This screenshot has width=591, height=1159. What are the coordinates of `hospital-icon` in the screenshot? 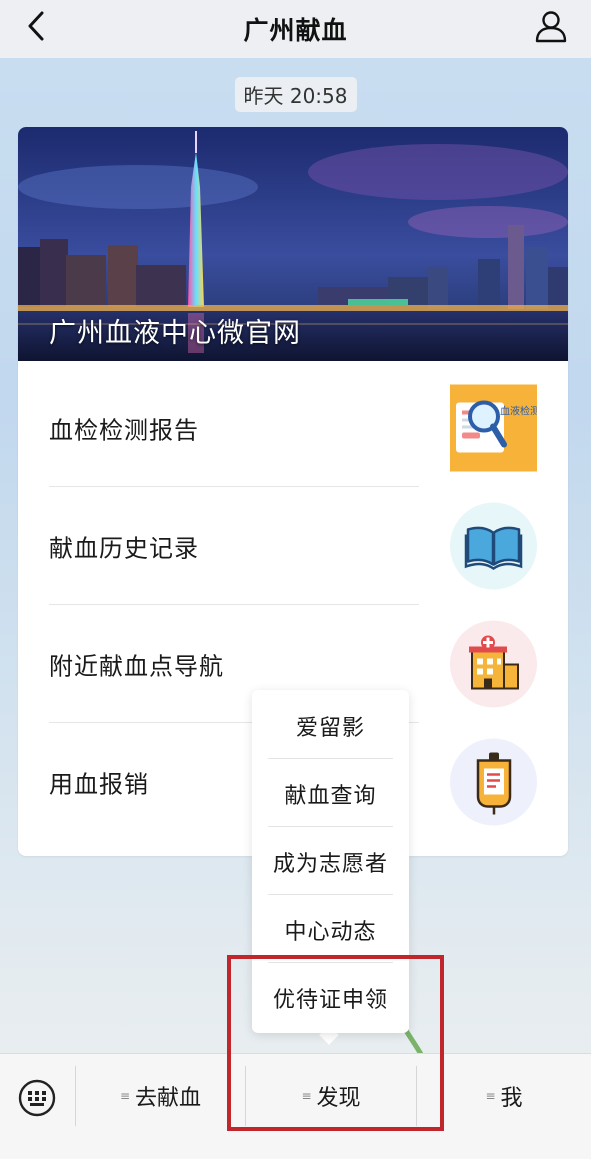 It's located at (493, 664).